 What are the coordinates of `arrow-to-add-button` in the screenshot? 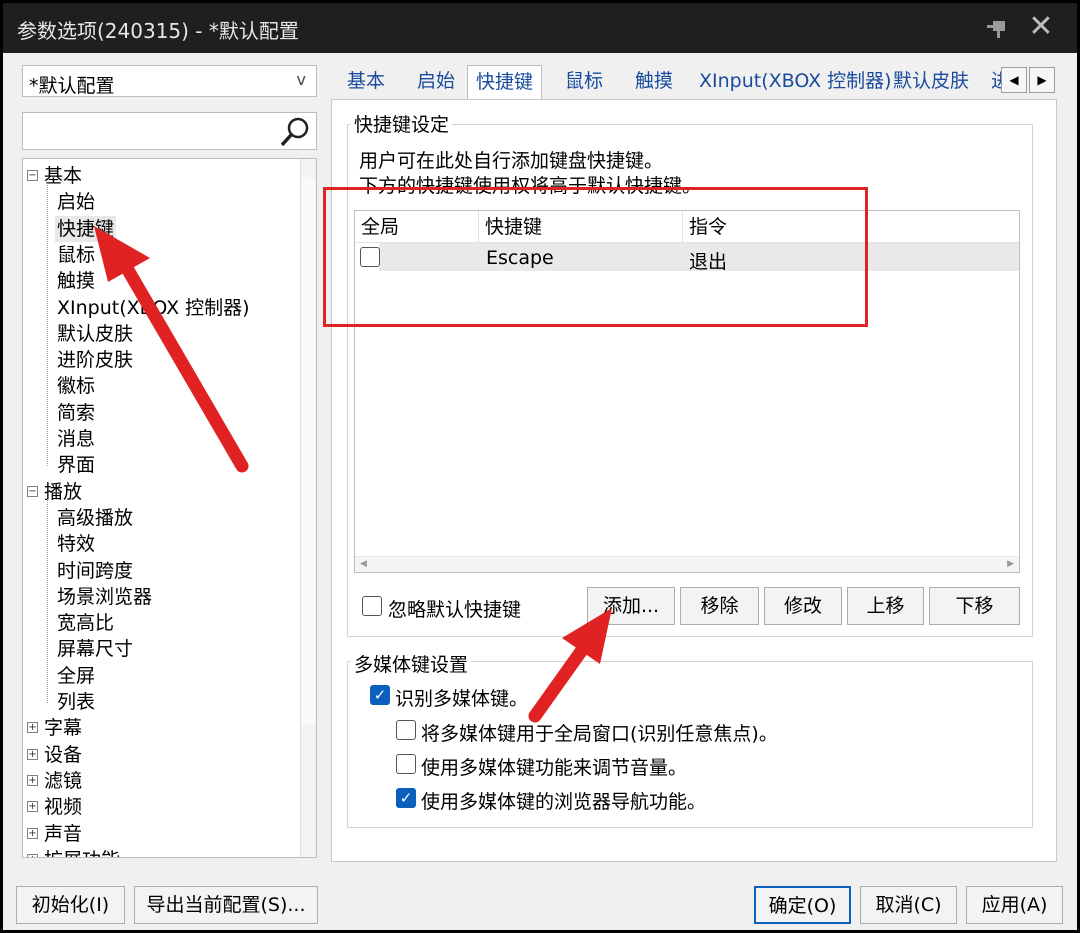 It's located at (570, 665).